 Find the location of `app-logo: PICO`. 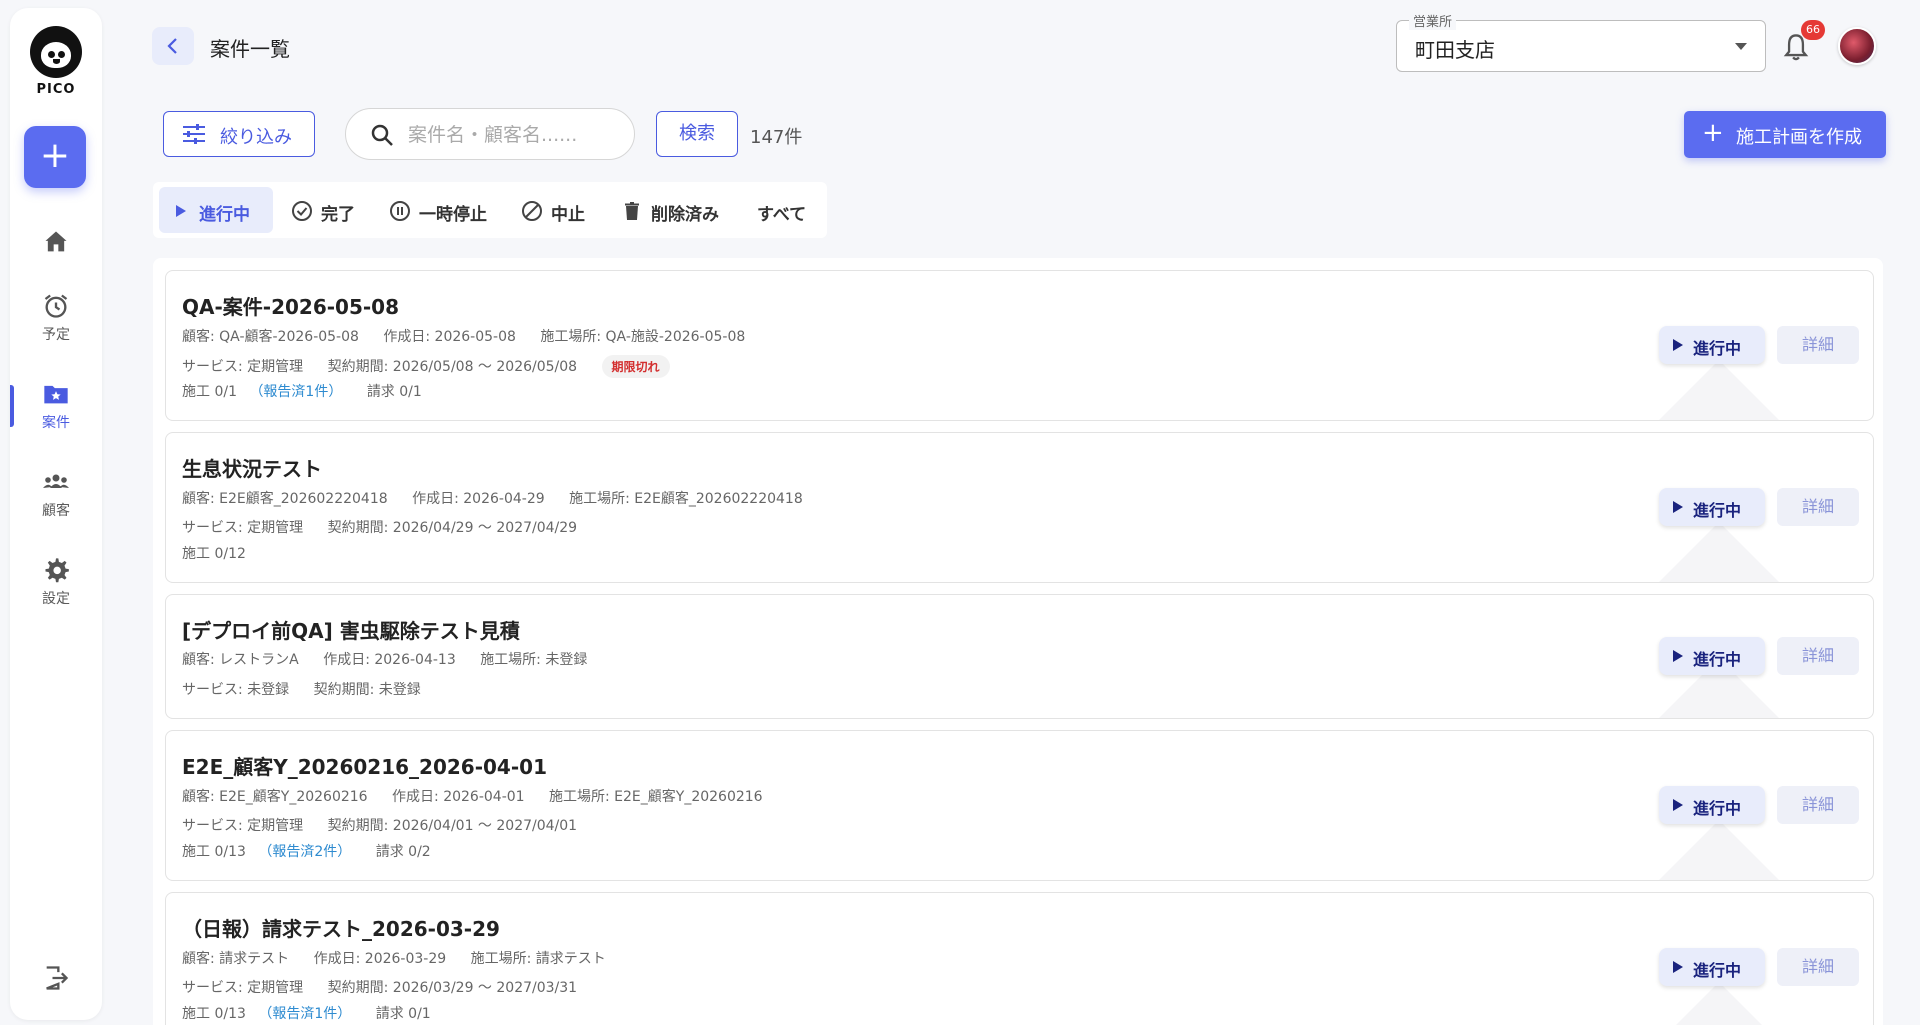

app-logo: PICO is located at coordinates (56, 61).